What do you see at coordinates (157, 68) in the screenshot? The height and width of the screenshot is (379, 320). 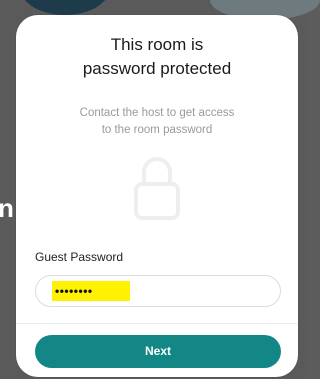 I see `modal-title-line-2: password protected` at bounding box center [157, 68].